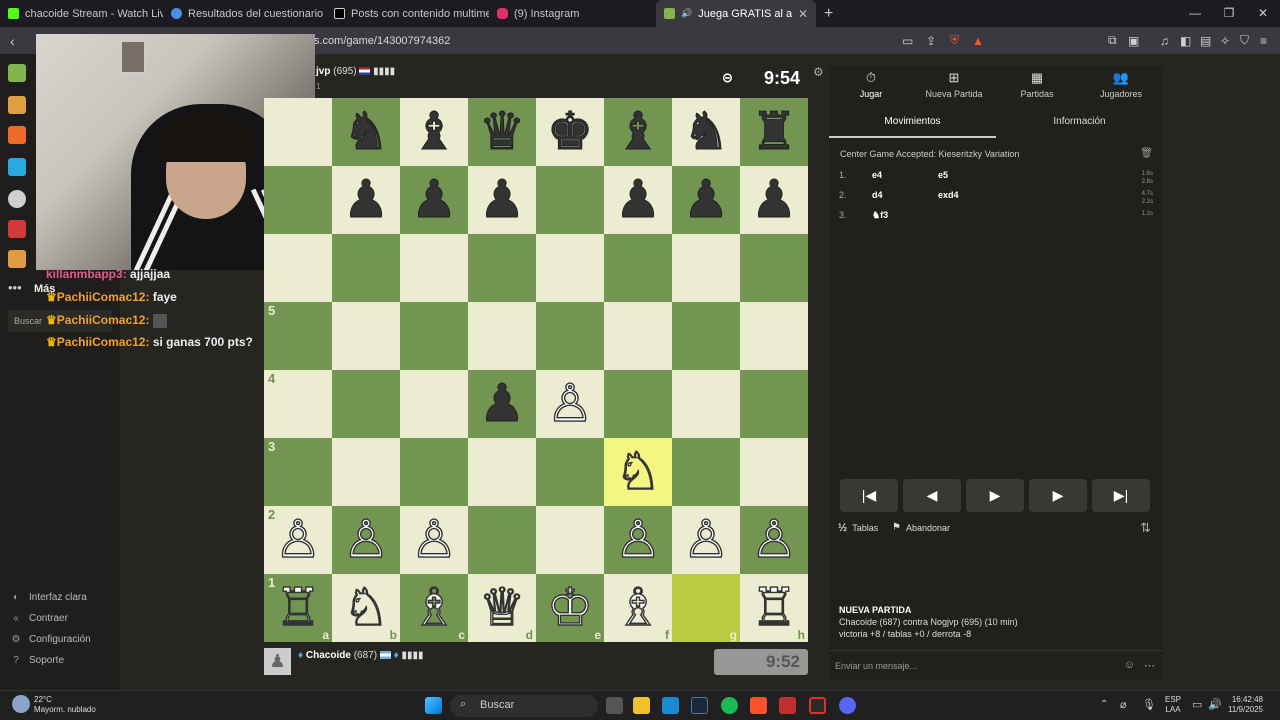 This screenshot has width=1280, height=720. Describe the element at coordinates (298, 540) in the screenshot. I see `square-a2: ♙ 2` at that location.